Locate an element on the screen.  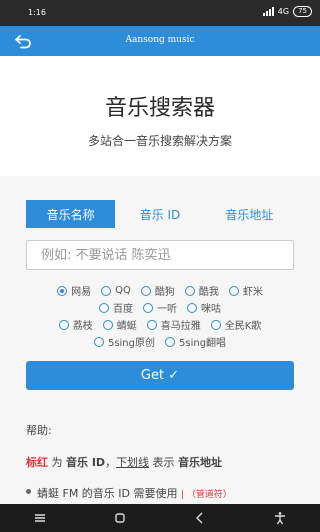
source-migu: 咪咕 is located at coordinates (204, 307).